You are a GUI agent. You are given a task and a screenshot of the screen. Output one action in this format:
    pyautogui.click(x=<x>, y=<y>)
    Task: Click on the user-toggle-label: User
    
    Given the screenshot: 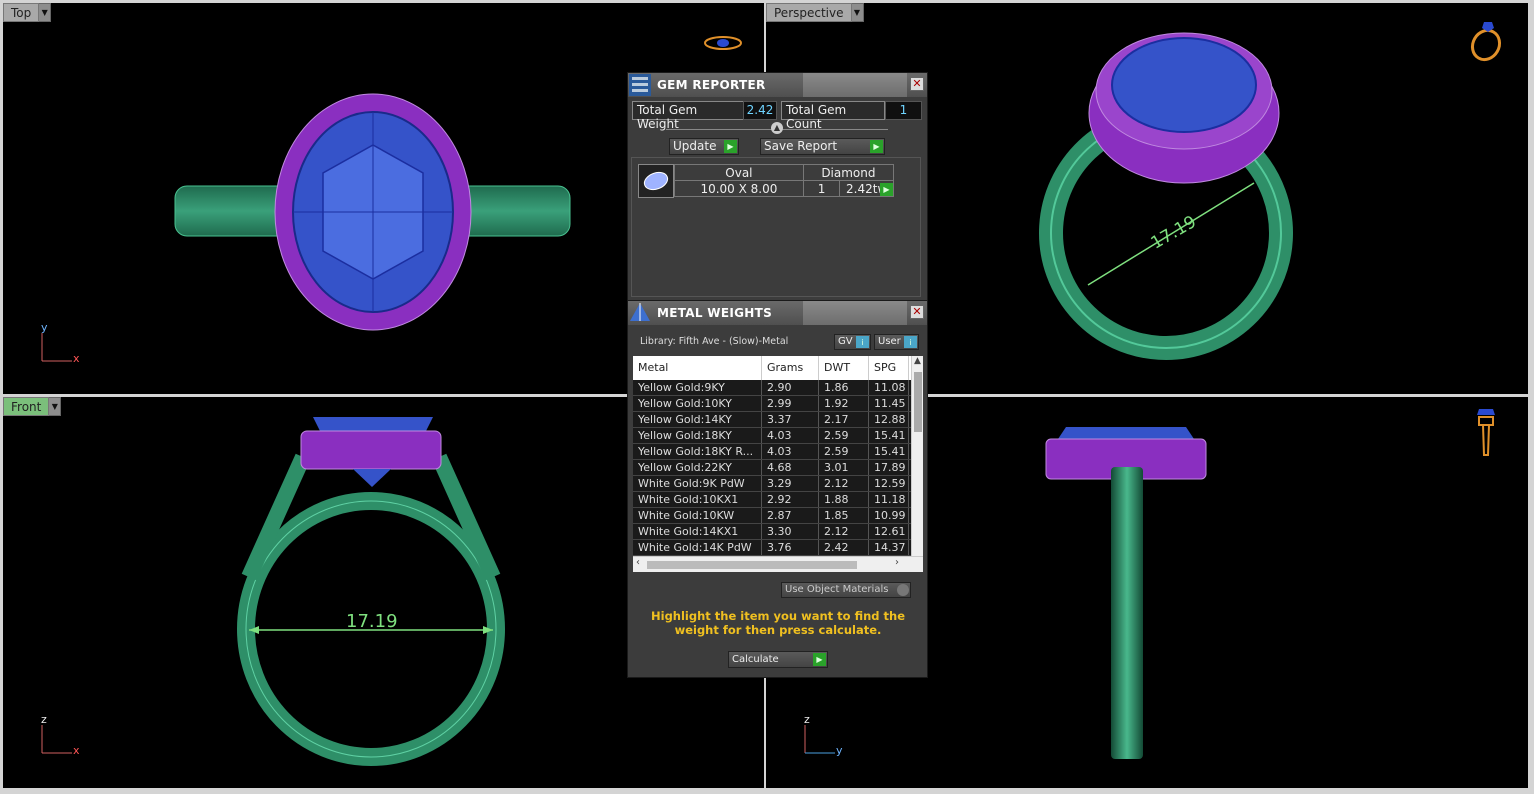 What is the action you would take?
    pyautogui.click(x=889, y=341)
    